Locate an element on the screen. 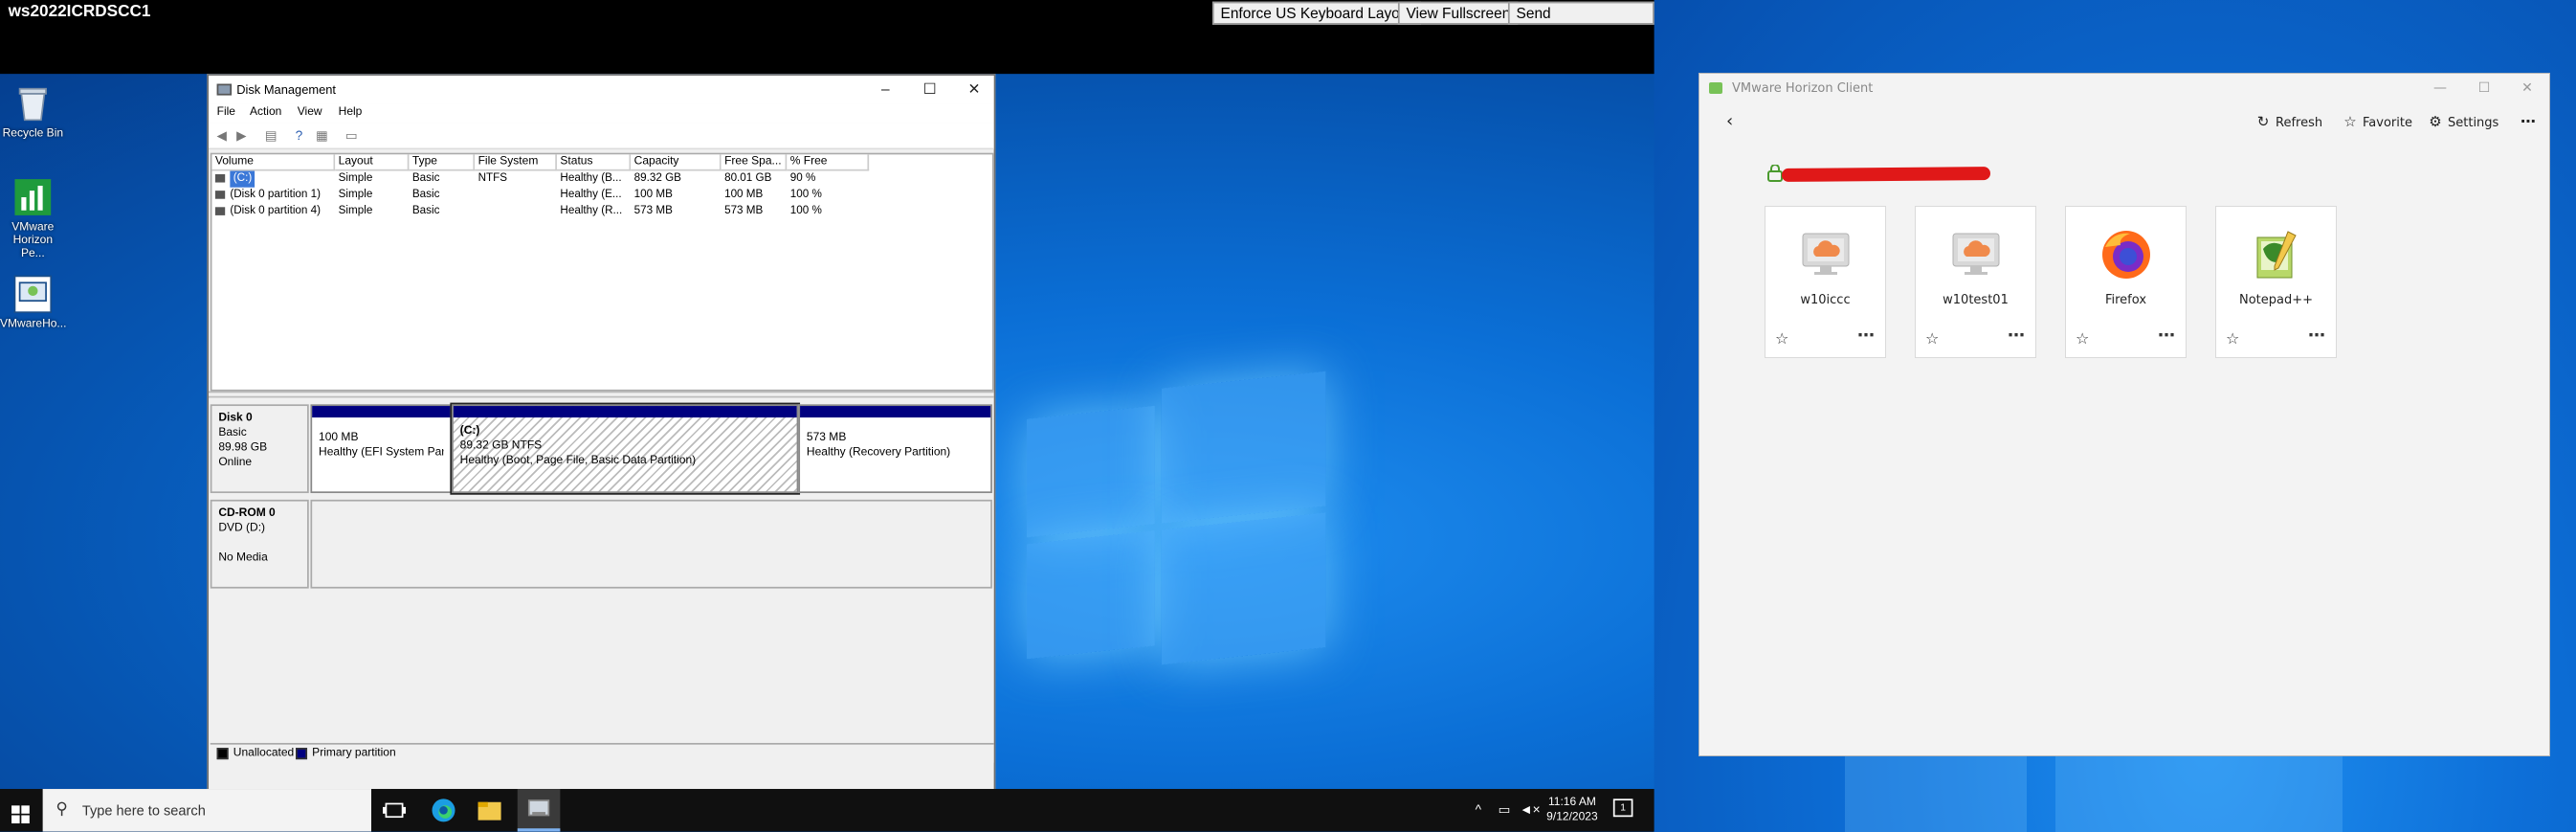 The image size is (2576, 832). clock: 11:16 AM 9/12/2023 is located at coordinates (1572, 810).